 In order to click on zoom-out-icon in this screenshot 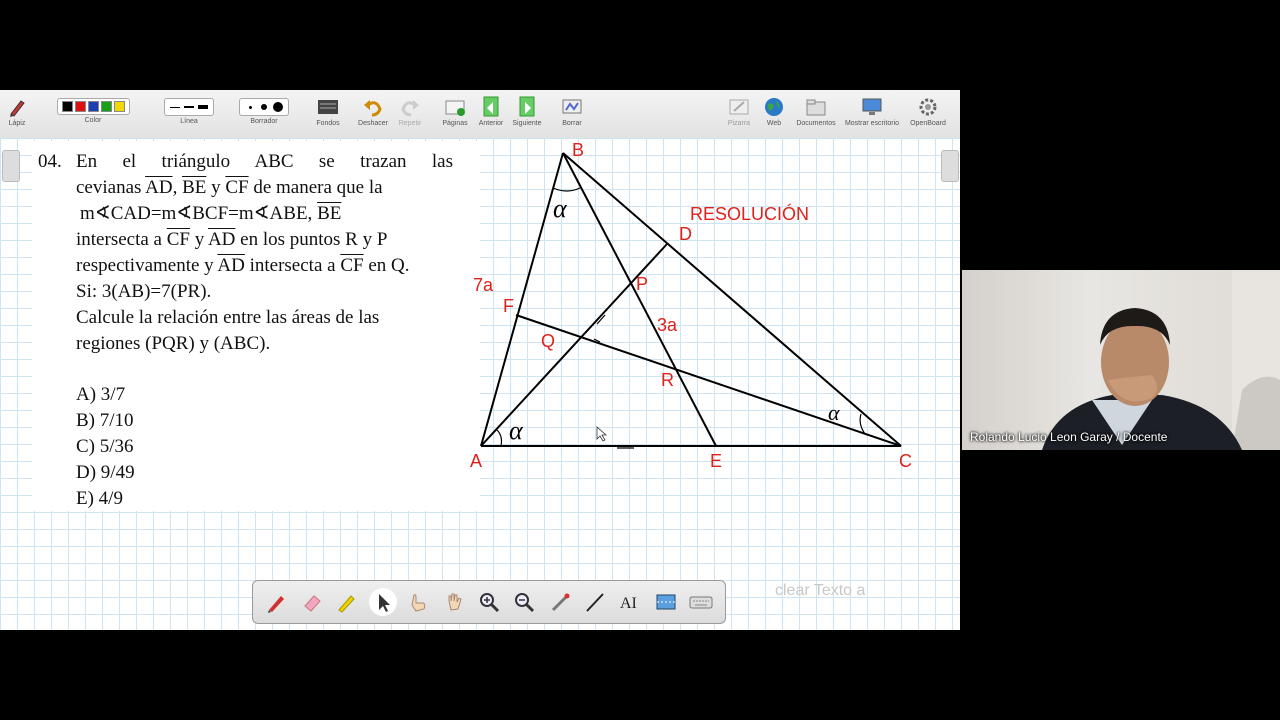, I will do `click(525, 603)`.